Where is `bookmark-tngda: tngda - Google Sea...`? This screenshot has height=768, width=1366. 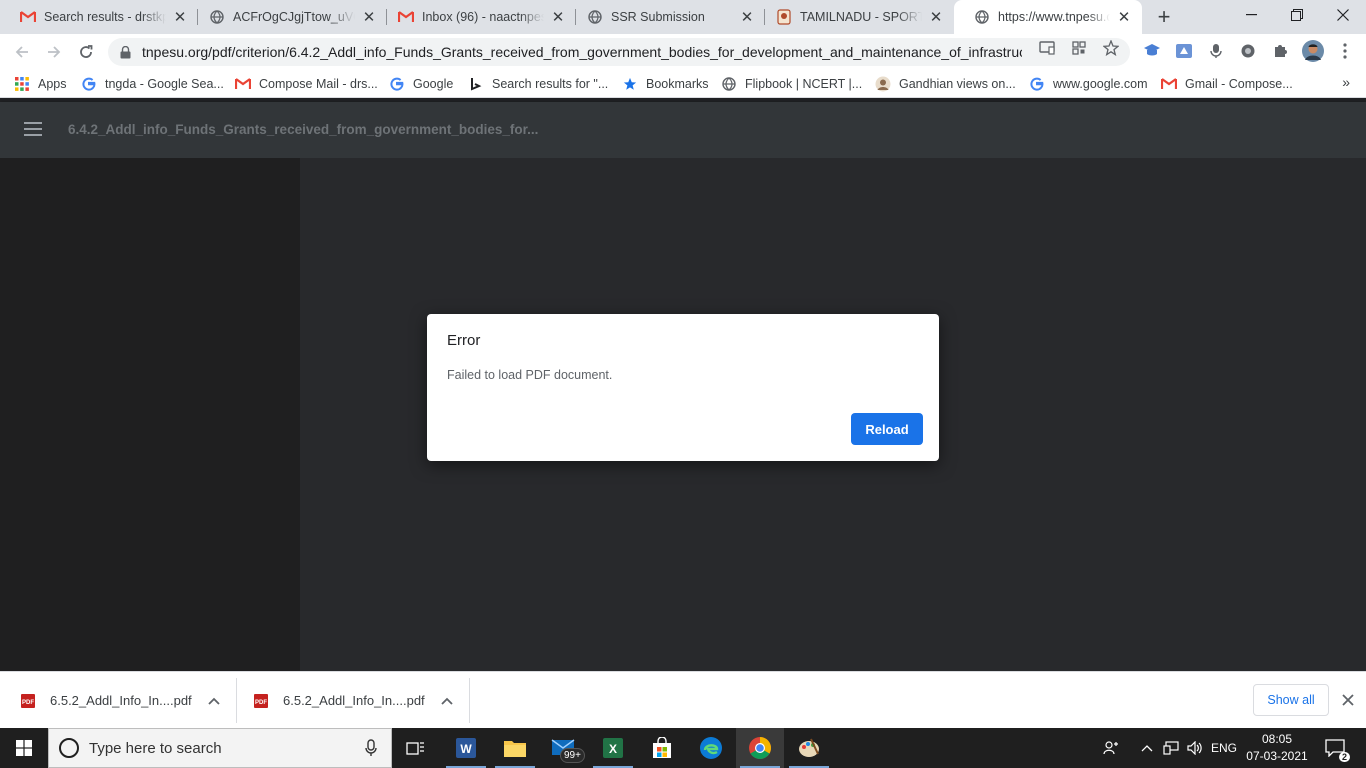 bookmark-tngda: tngda - Google Sea... is located at coordinates (152, 84).